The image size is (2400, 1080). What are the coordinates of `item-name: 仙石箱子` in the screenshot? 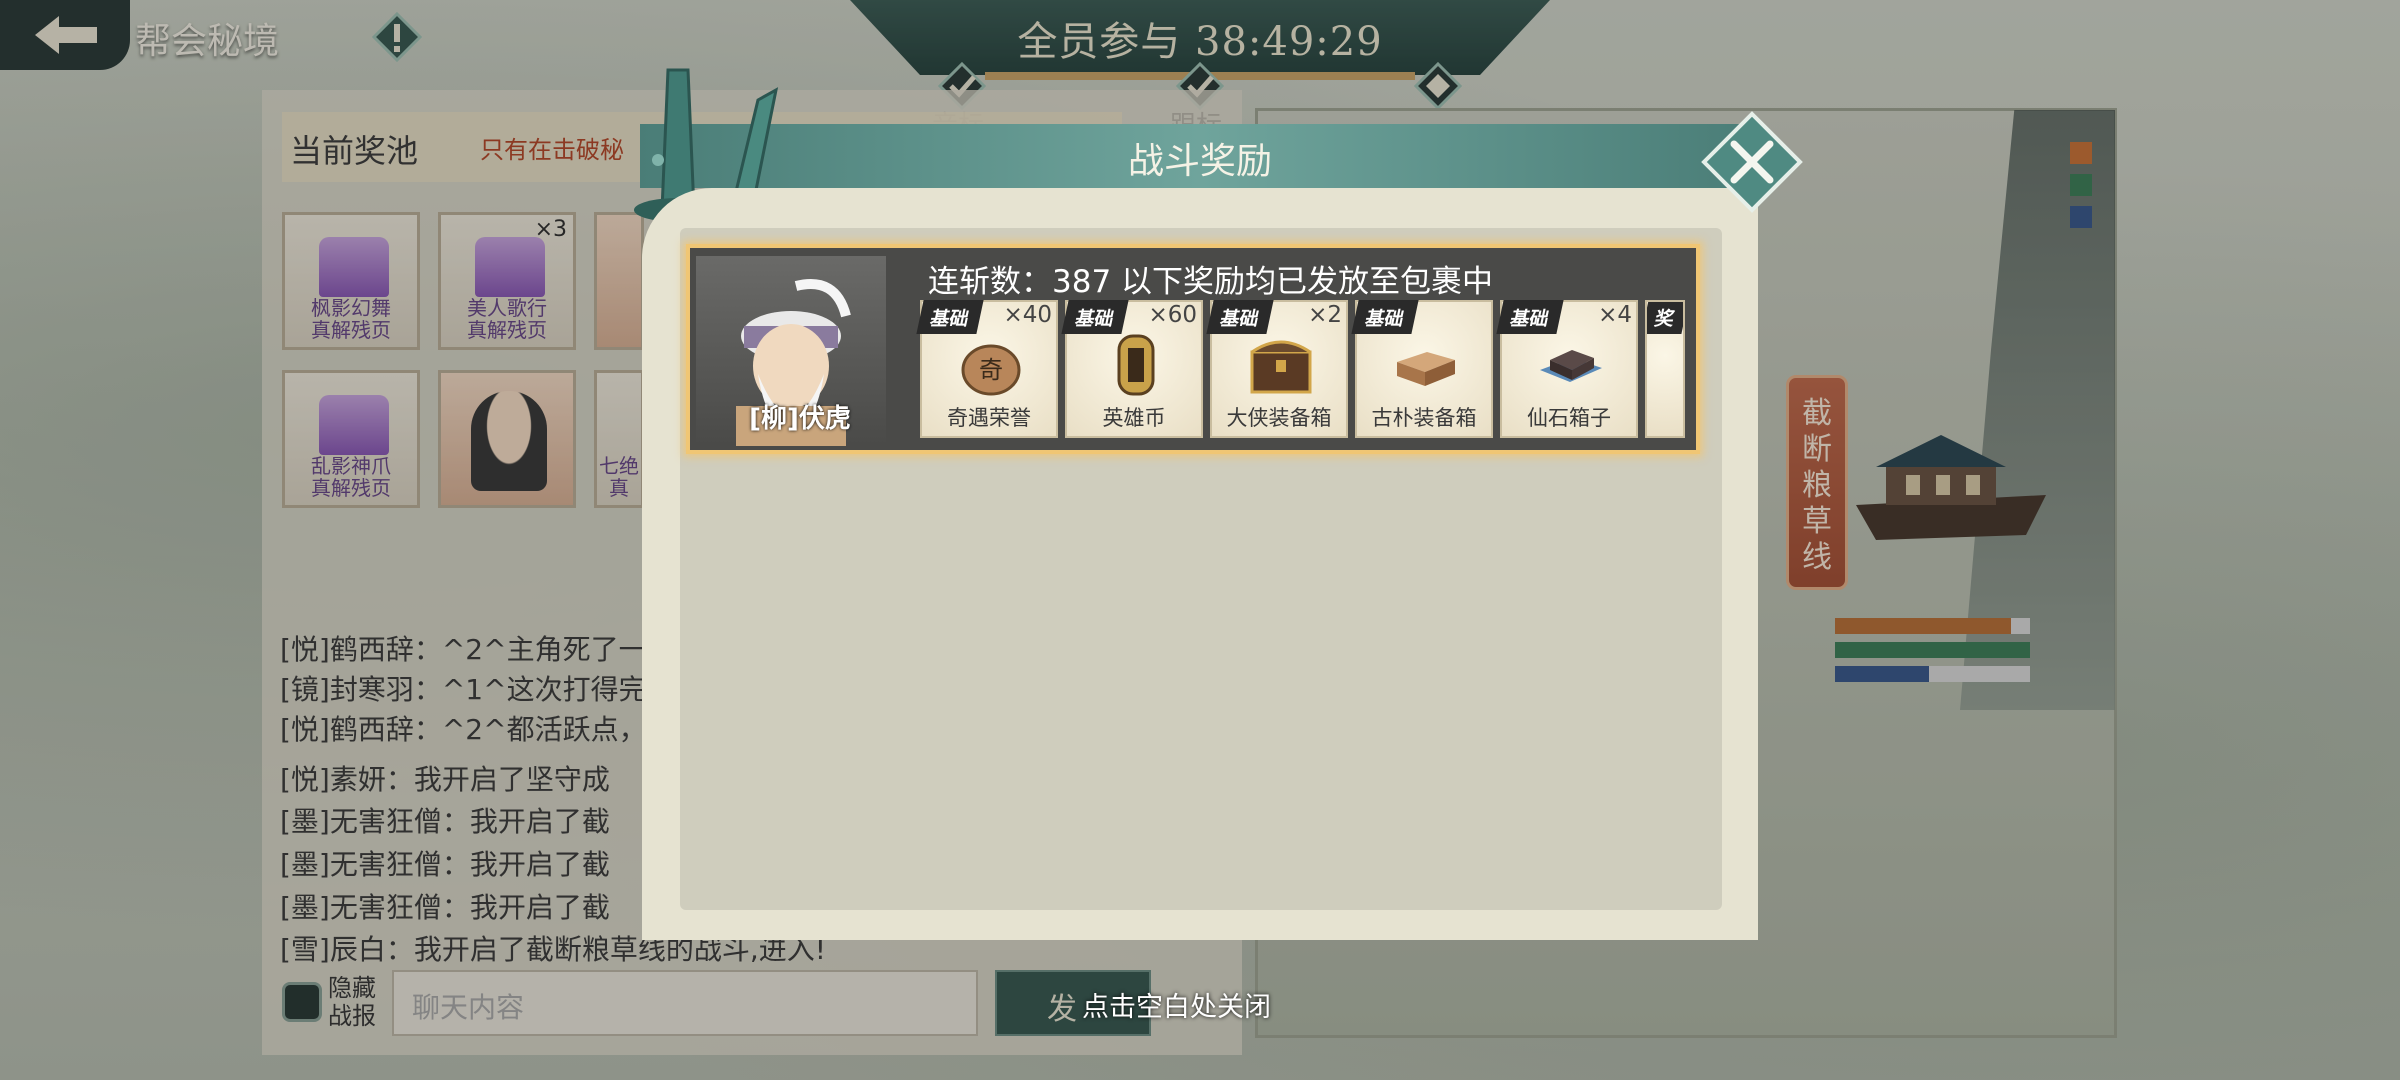 It's located at (1569, 418).